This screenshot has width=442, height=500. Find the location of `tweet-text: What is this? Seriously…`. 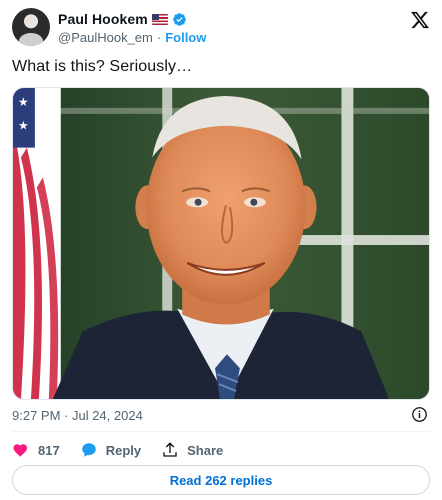

tweet-text: What is this? Seriously… is located at coordinates (102, 66).